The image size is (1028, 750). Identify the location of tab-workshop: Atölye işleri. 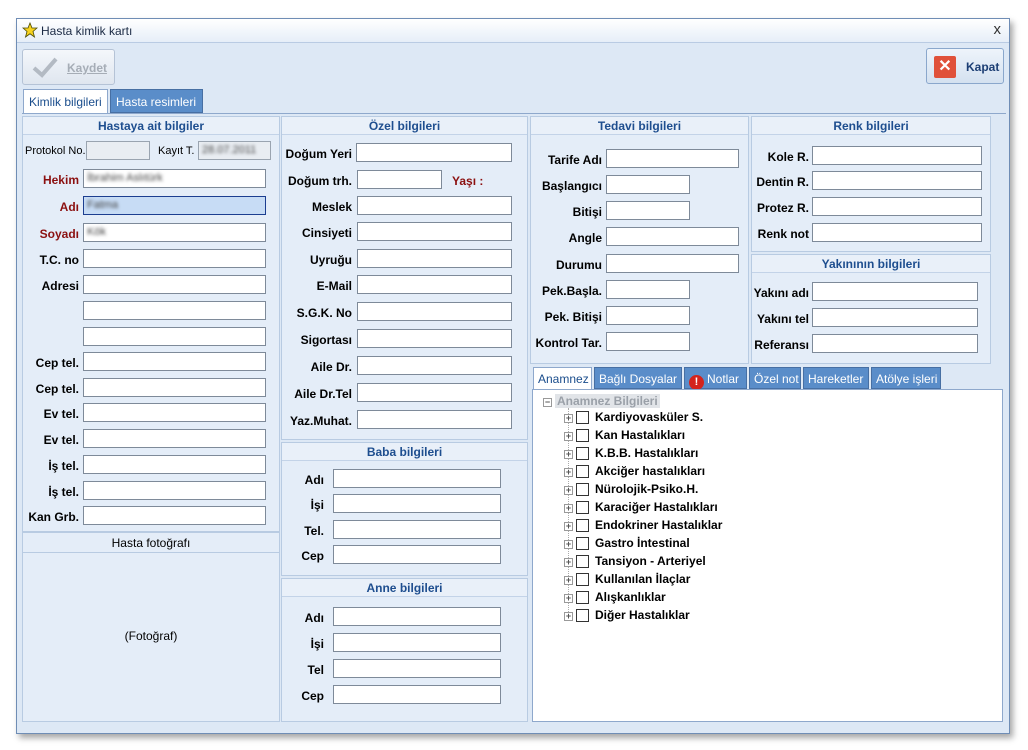
(906, 378).